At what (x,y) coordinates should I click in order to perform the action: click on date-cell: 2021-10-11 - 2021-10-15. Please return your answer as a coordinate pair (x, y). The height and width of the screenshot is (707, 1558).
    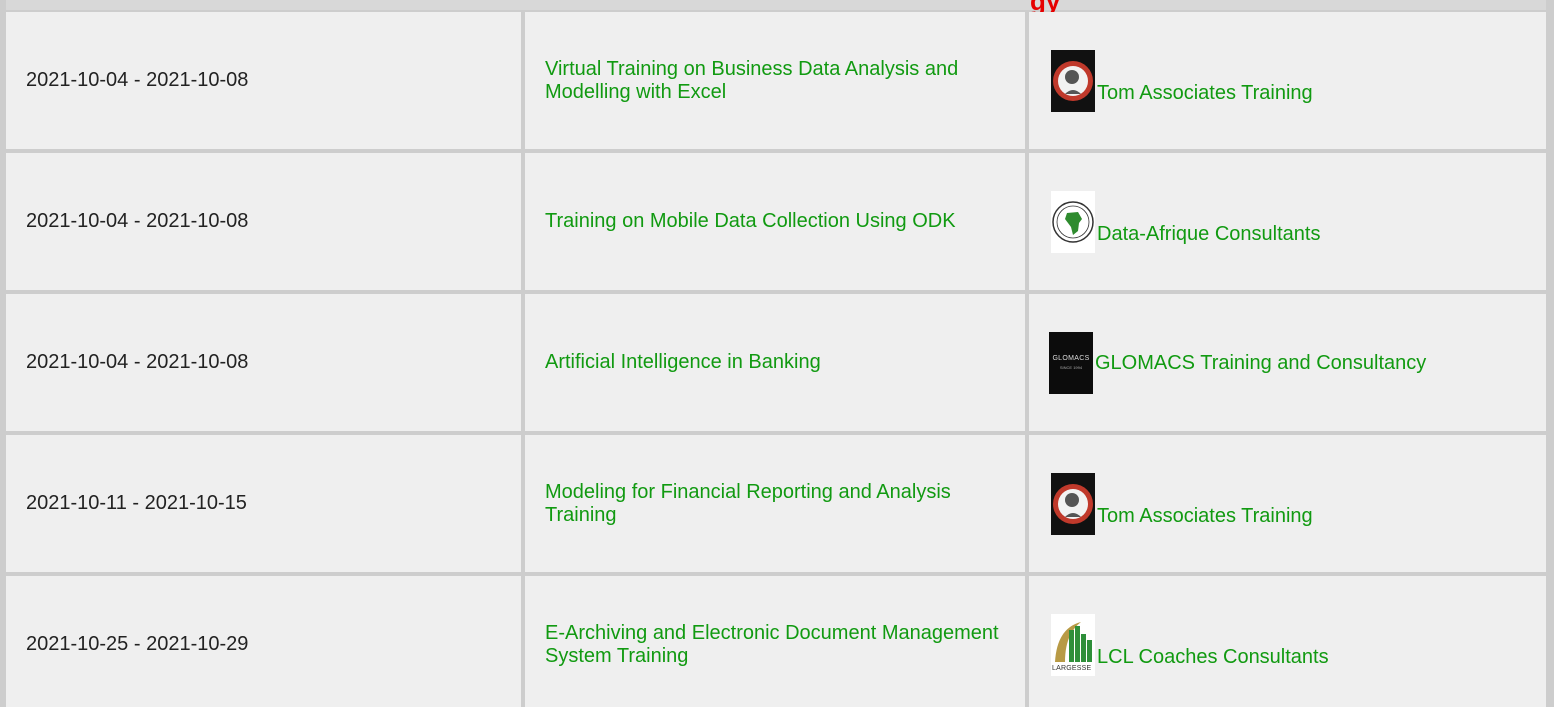
    Looking at the image, I should click on (263, 503).